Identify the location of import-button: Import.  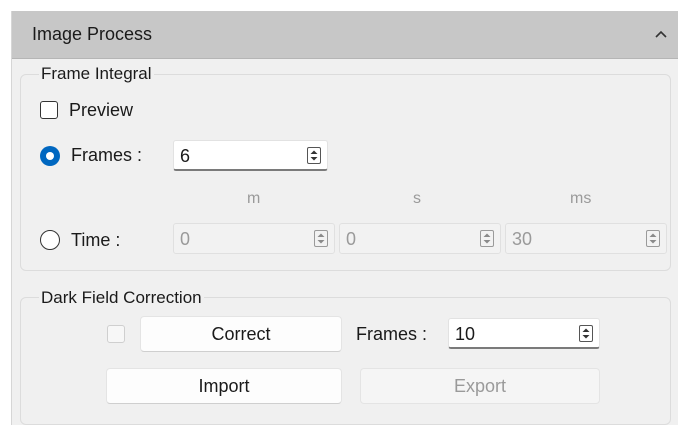
(224, 386).